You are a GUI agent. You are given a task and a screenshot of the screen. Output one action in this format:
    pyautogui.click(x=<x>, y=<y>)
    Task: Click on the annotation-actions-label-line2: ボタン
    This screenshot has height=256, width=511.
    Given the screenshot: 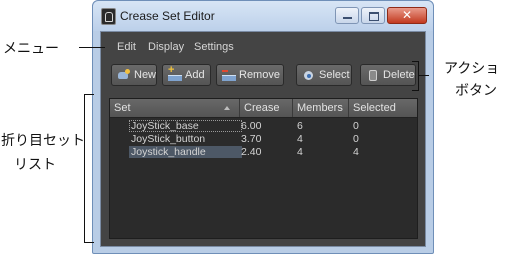 What is the action you would take?
    pyautogui.click(x=476, y=90)
    